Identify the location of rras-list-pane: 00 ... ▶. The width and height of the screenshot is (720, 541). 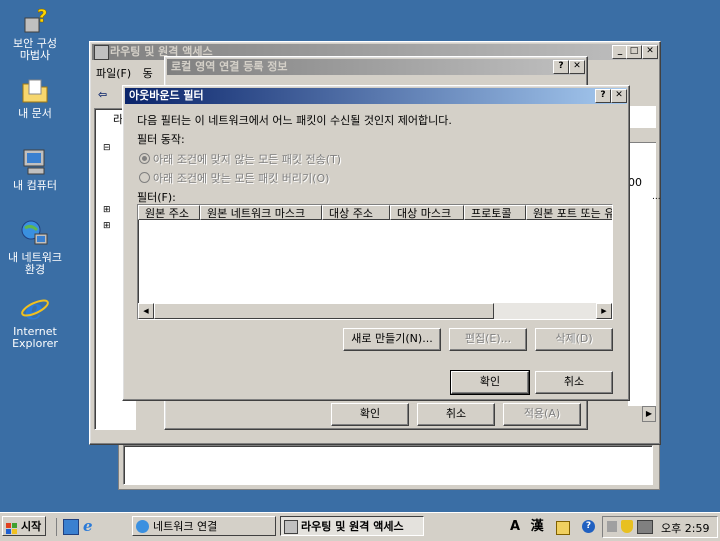
(644, 264).